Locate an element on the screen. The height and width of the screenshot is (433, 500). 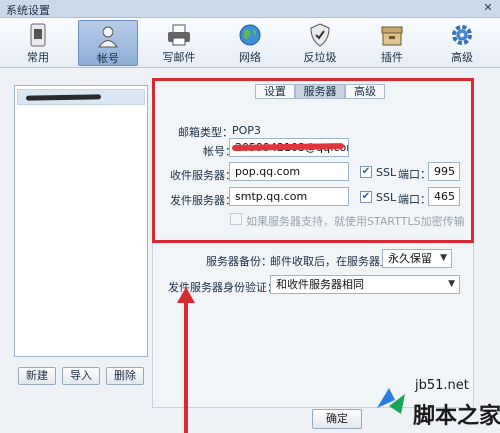
import-account-button: 导入 is located at coordinates (81, 376).